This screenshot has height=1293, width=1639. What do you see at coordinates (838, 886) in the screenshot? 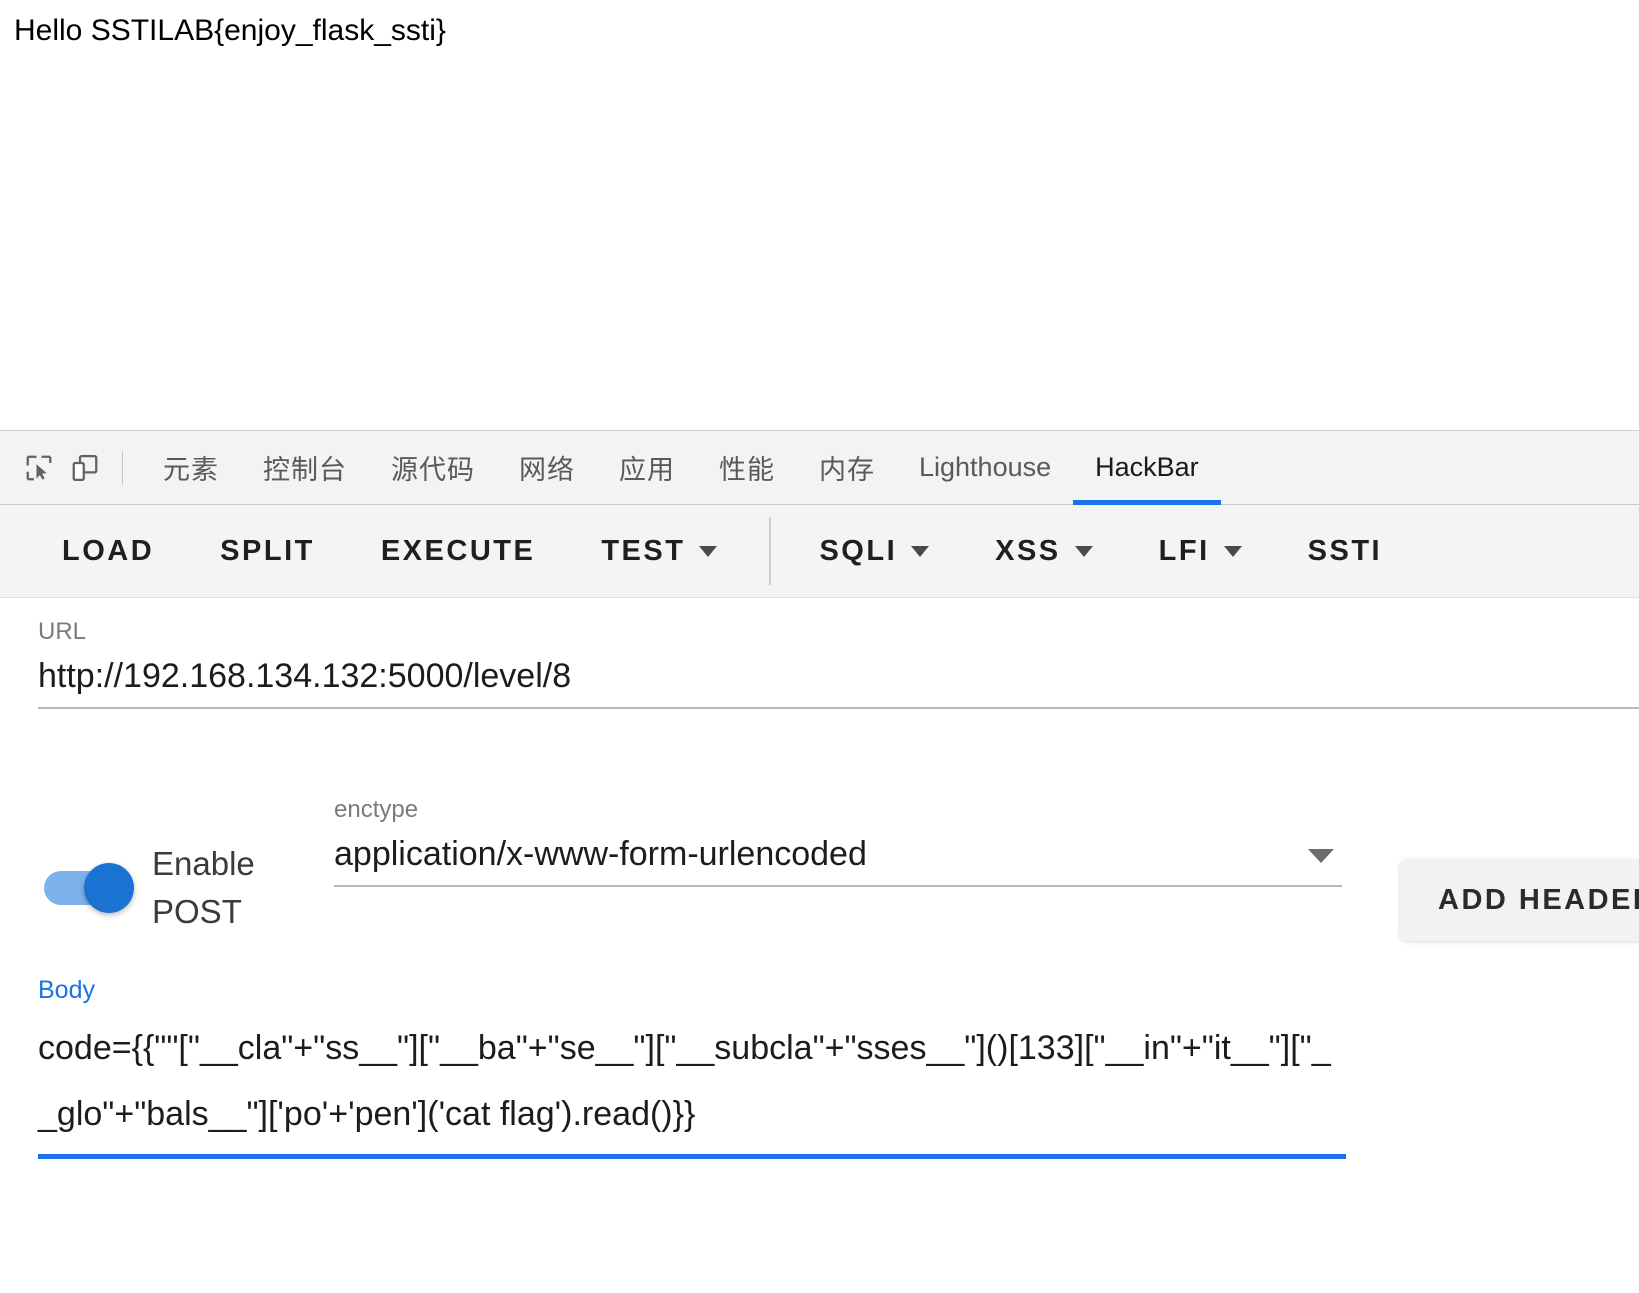
I see `enctype-select-underline` at bounding box center [838, 886].